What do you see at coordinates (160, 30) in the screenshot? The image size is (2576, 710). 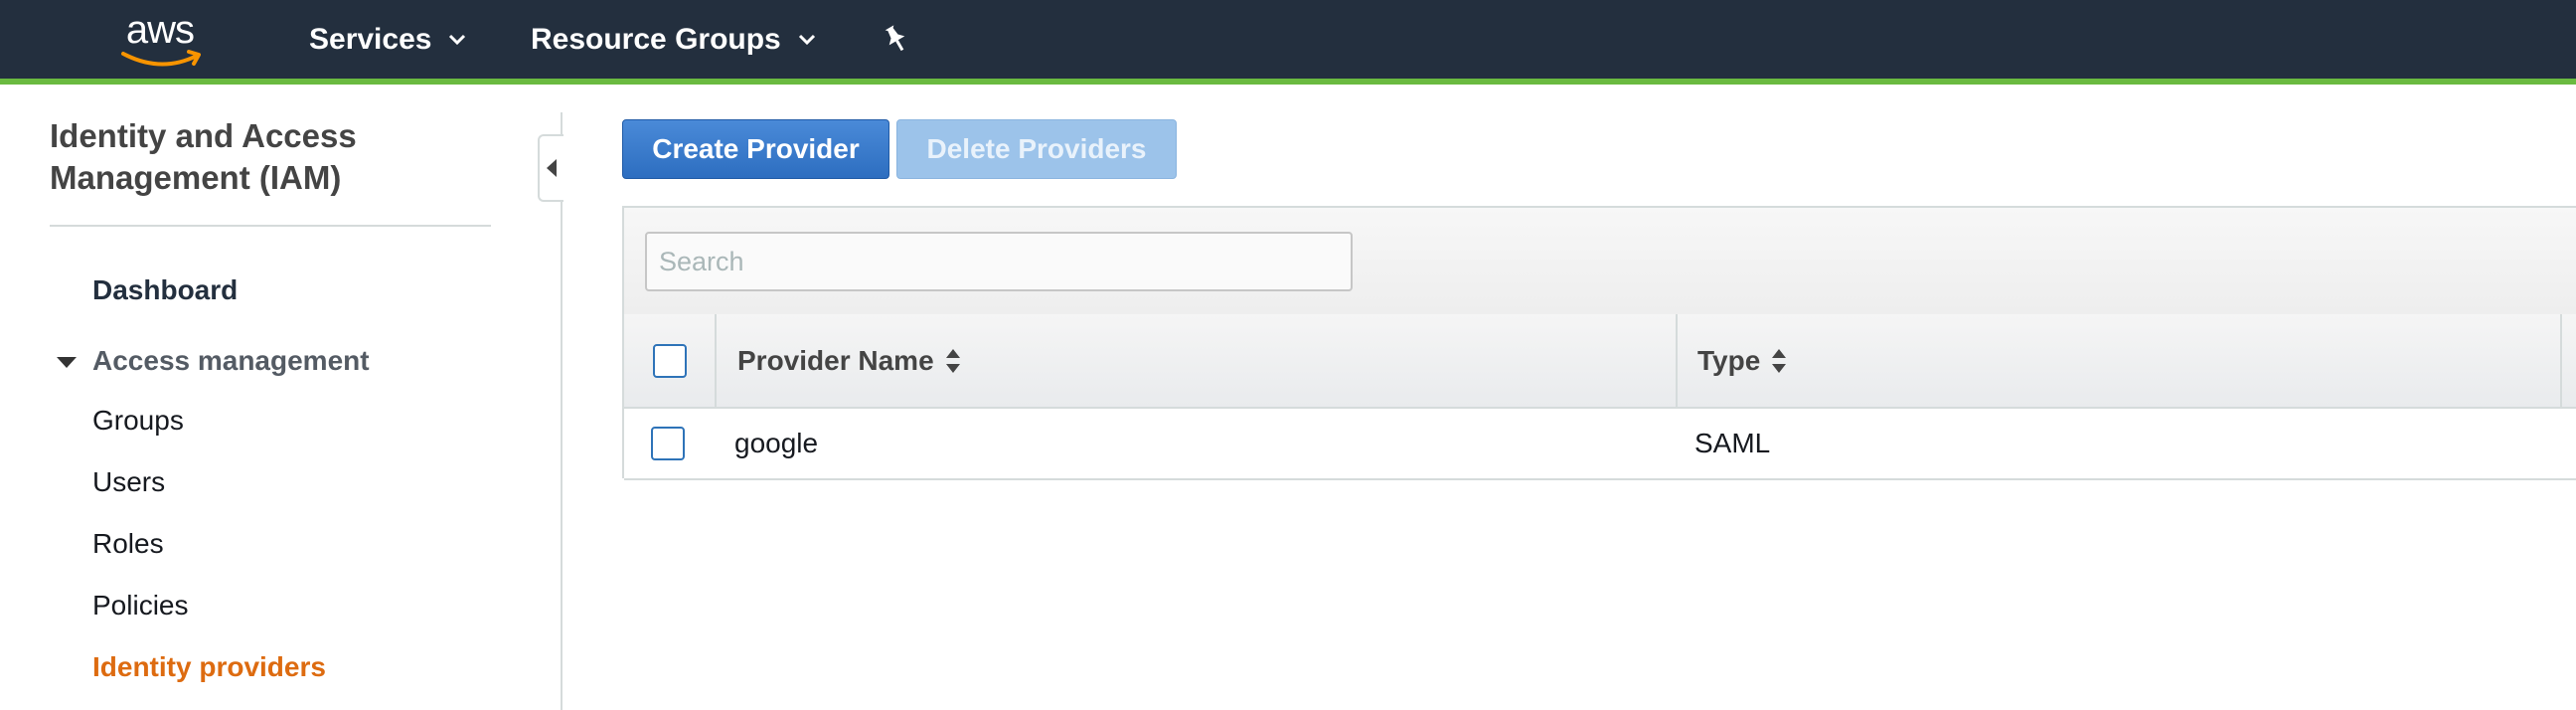 I see `aws-logo-text: aws` at bounding box center [160, 30].